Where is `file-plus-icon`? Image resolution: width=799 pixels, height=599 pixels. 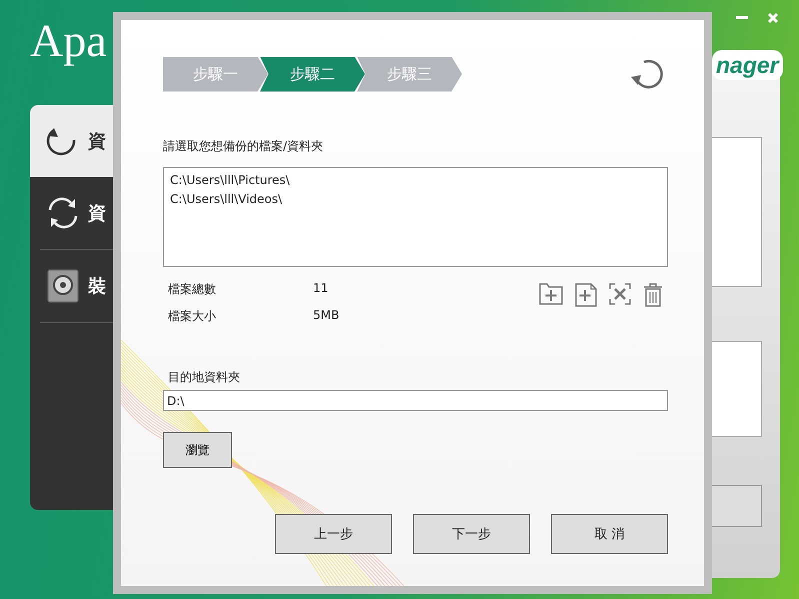 file-plus-icon is located at coordinates (586, 295).